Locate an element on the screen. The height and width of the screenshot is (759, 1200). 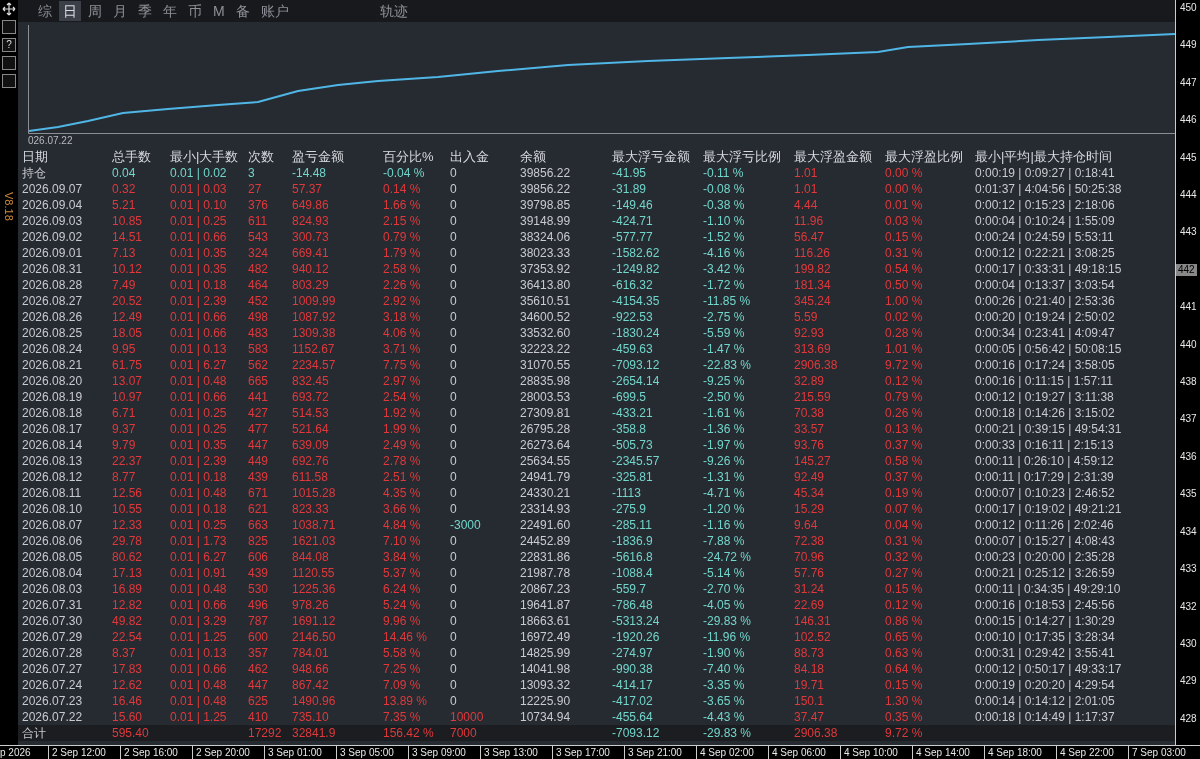
toolbar-tab: 月 is located at coordinates (120, 11).